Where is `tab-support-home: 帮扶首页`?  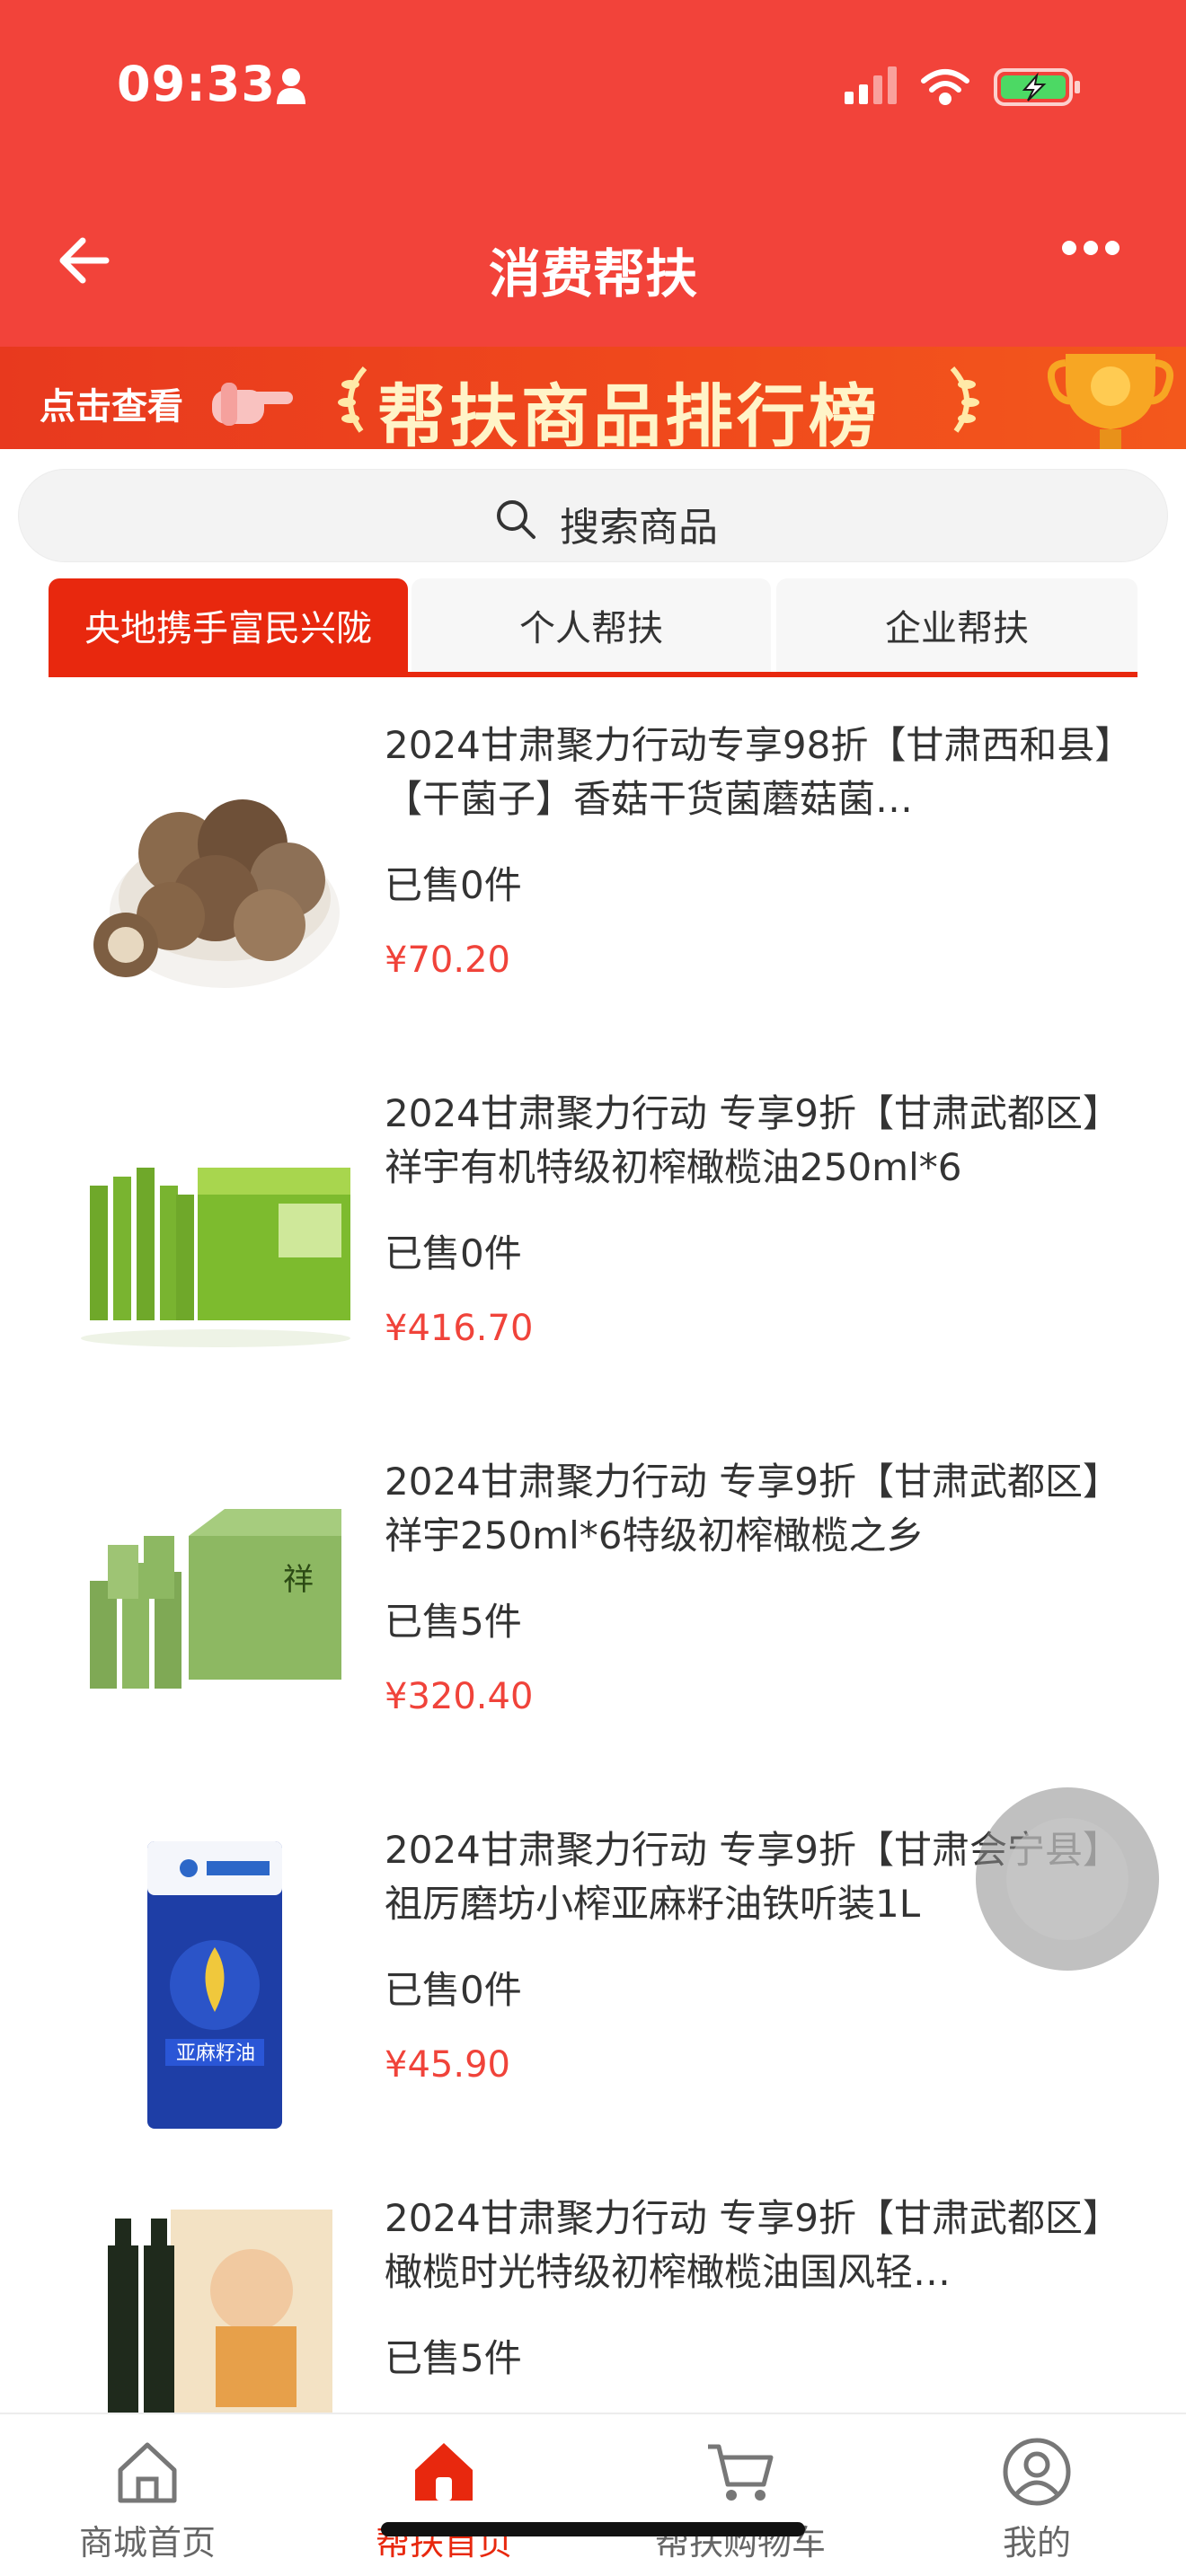
tab-support-home: 帮扶首页 is located at coordinates (444, 2503).